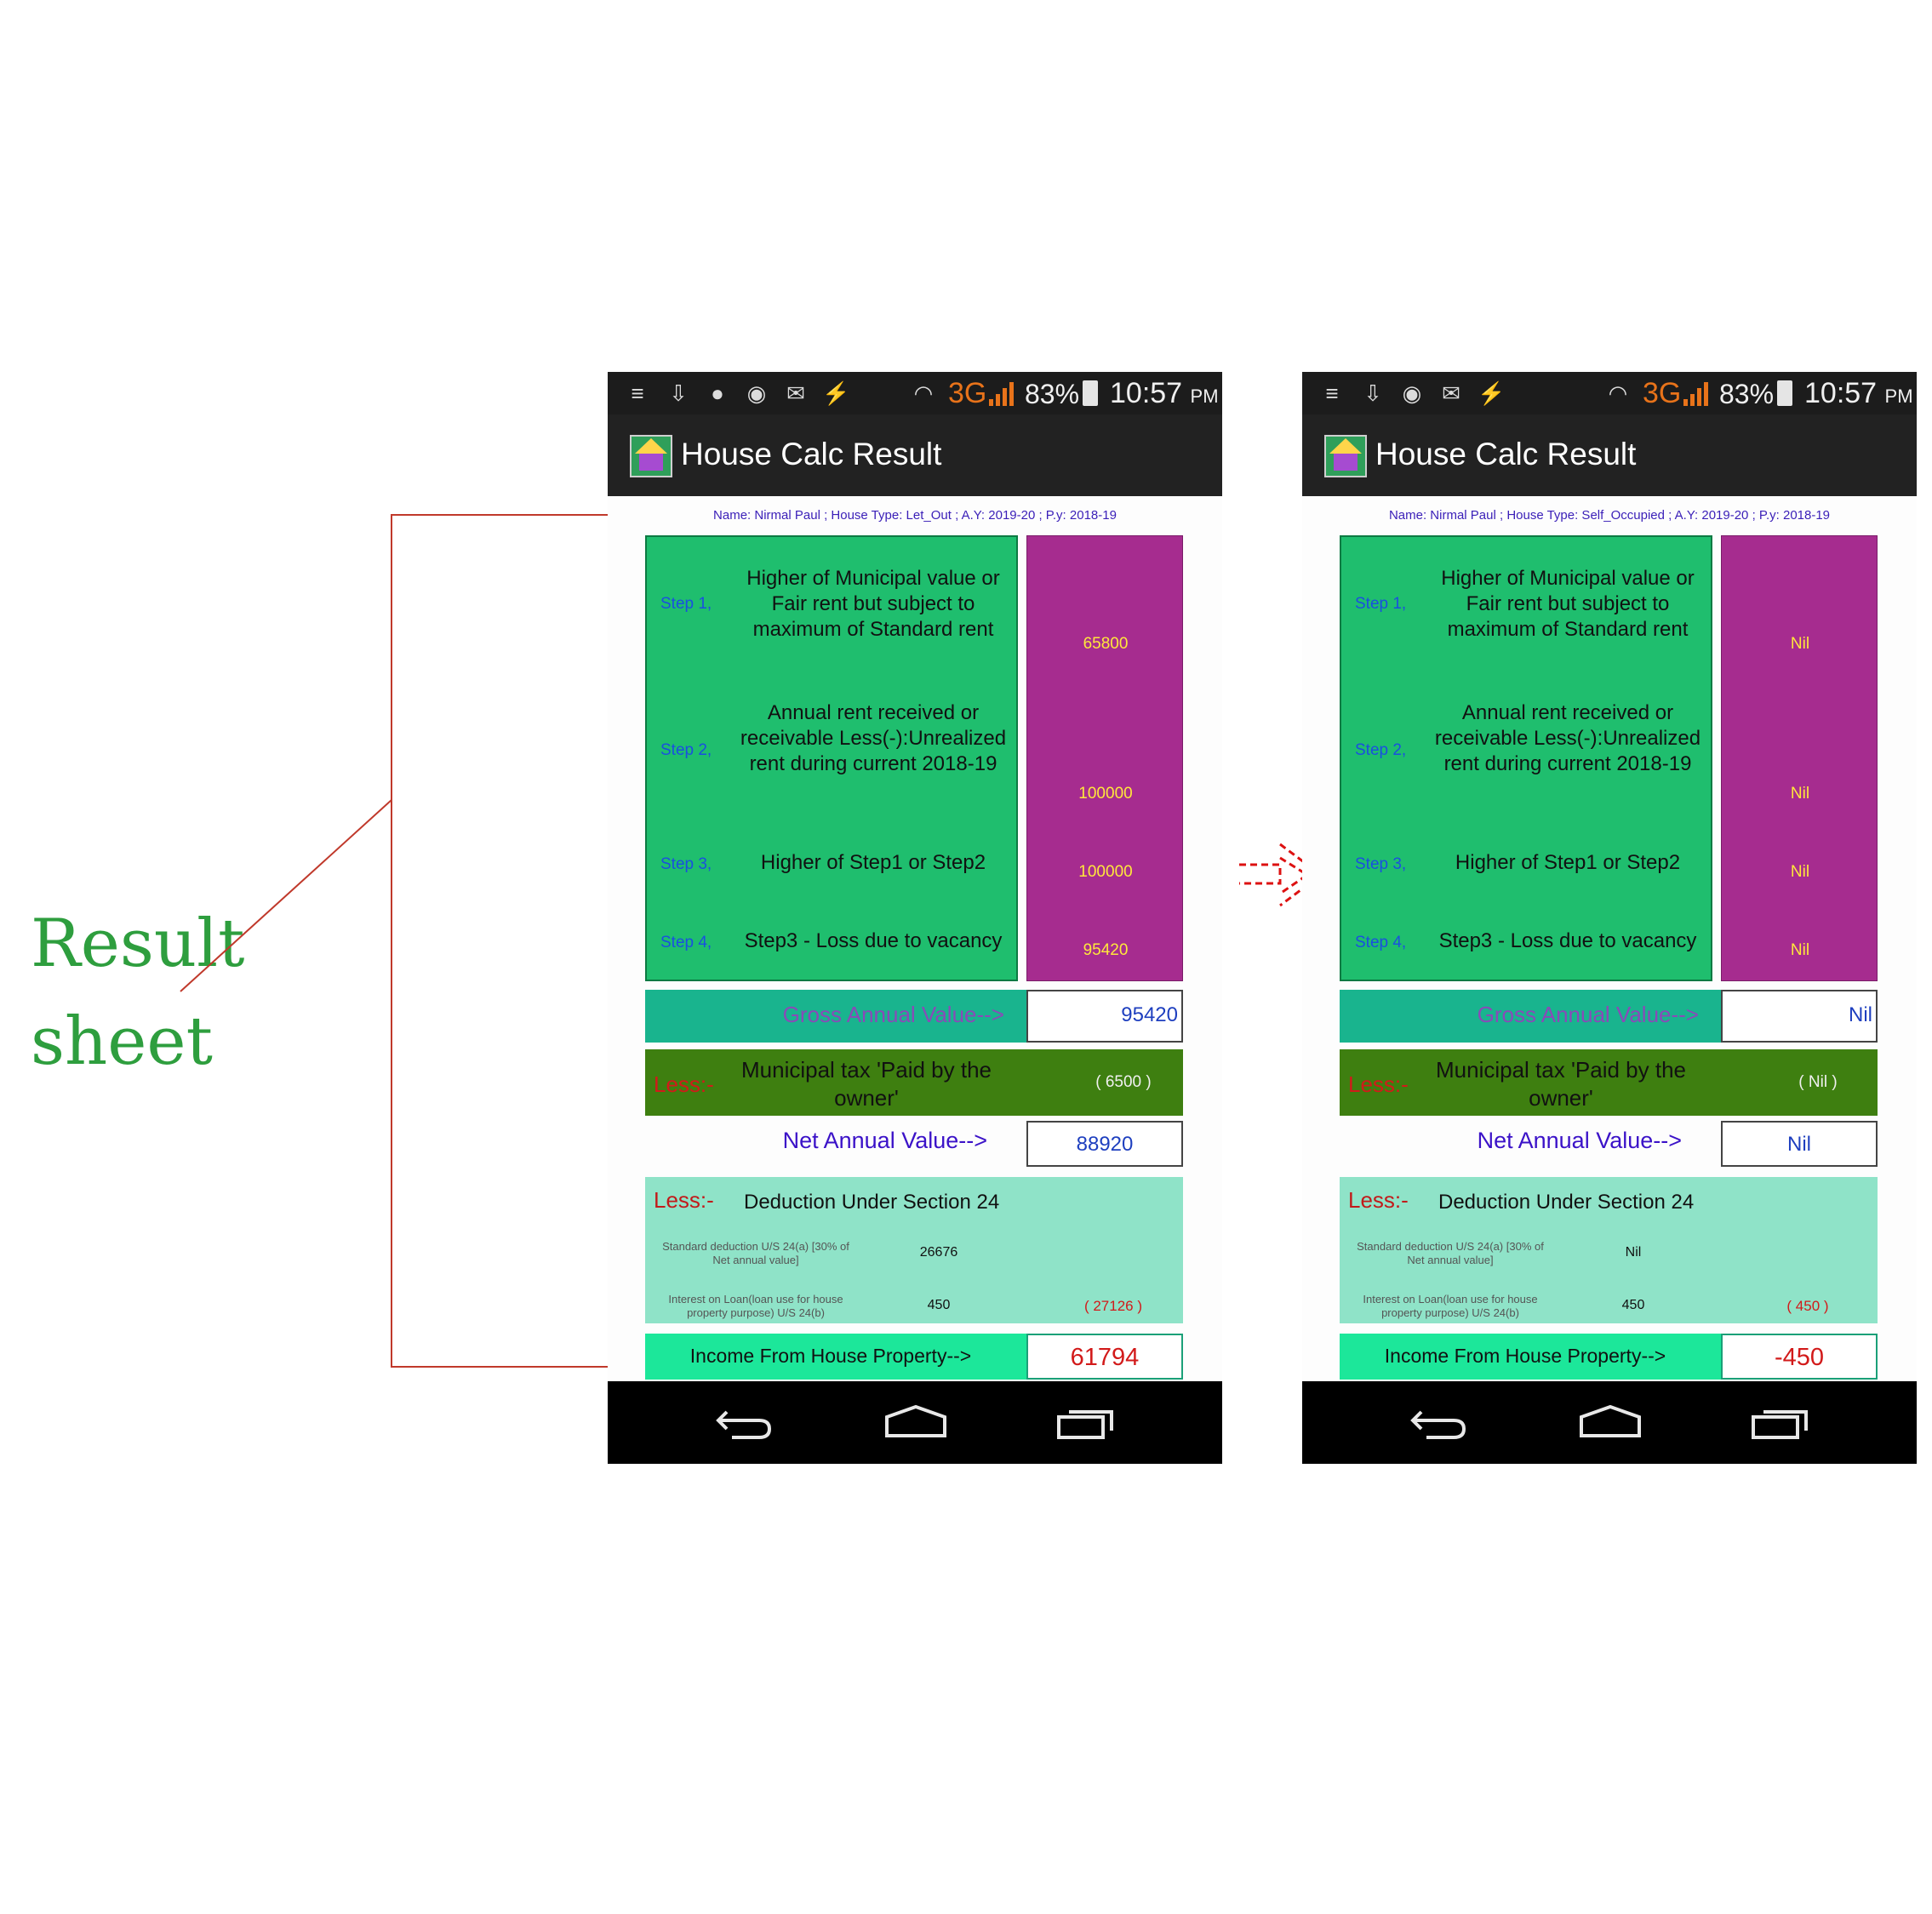 This screenshot has width=1932, height=1914. I want to click on step-3-label: Step 3,, so click(1381, 864).